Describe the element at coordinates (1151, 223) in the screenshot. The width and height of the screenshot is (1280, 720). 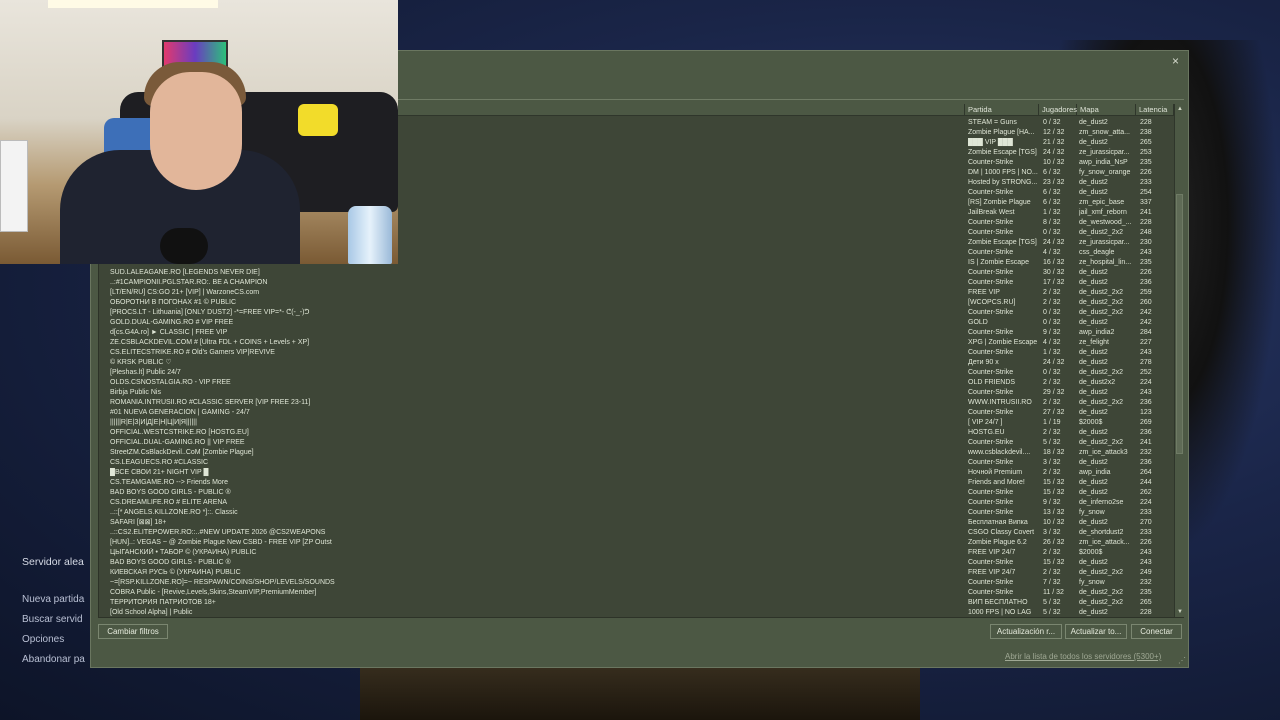
I see `server-cell-latency: 228` at that location.